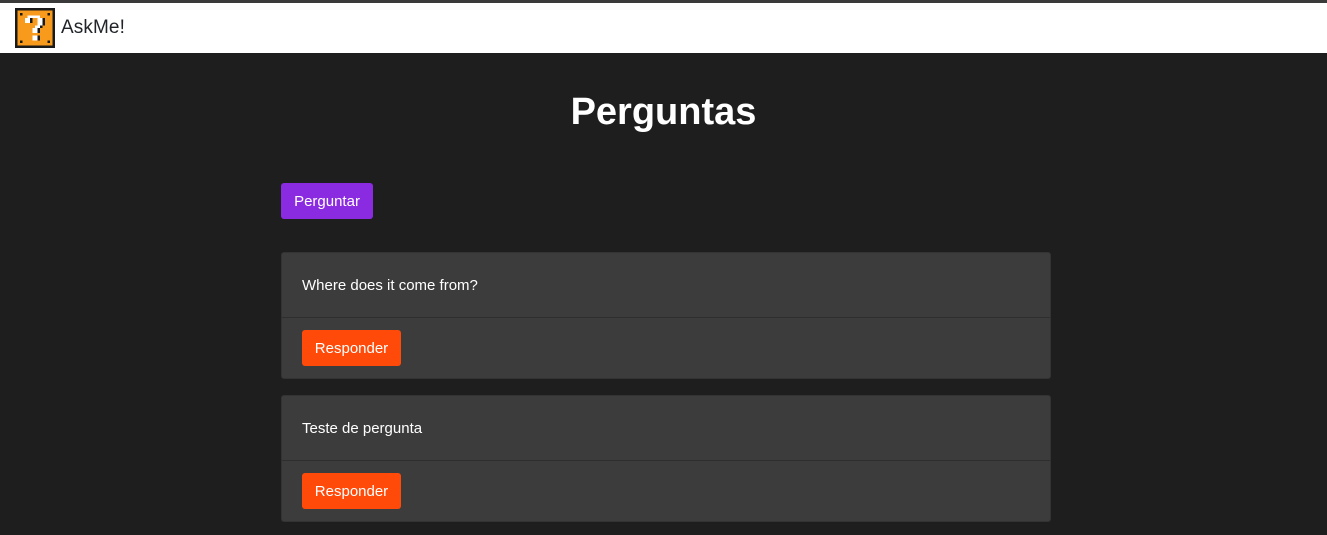  What do you see at coordinates (327, 201) in the screenshot?
I see `ask-question-button: Perguntar` at bounding box center [327, 201].